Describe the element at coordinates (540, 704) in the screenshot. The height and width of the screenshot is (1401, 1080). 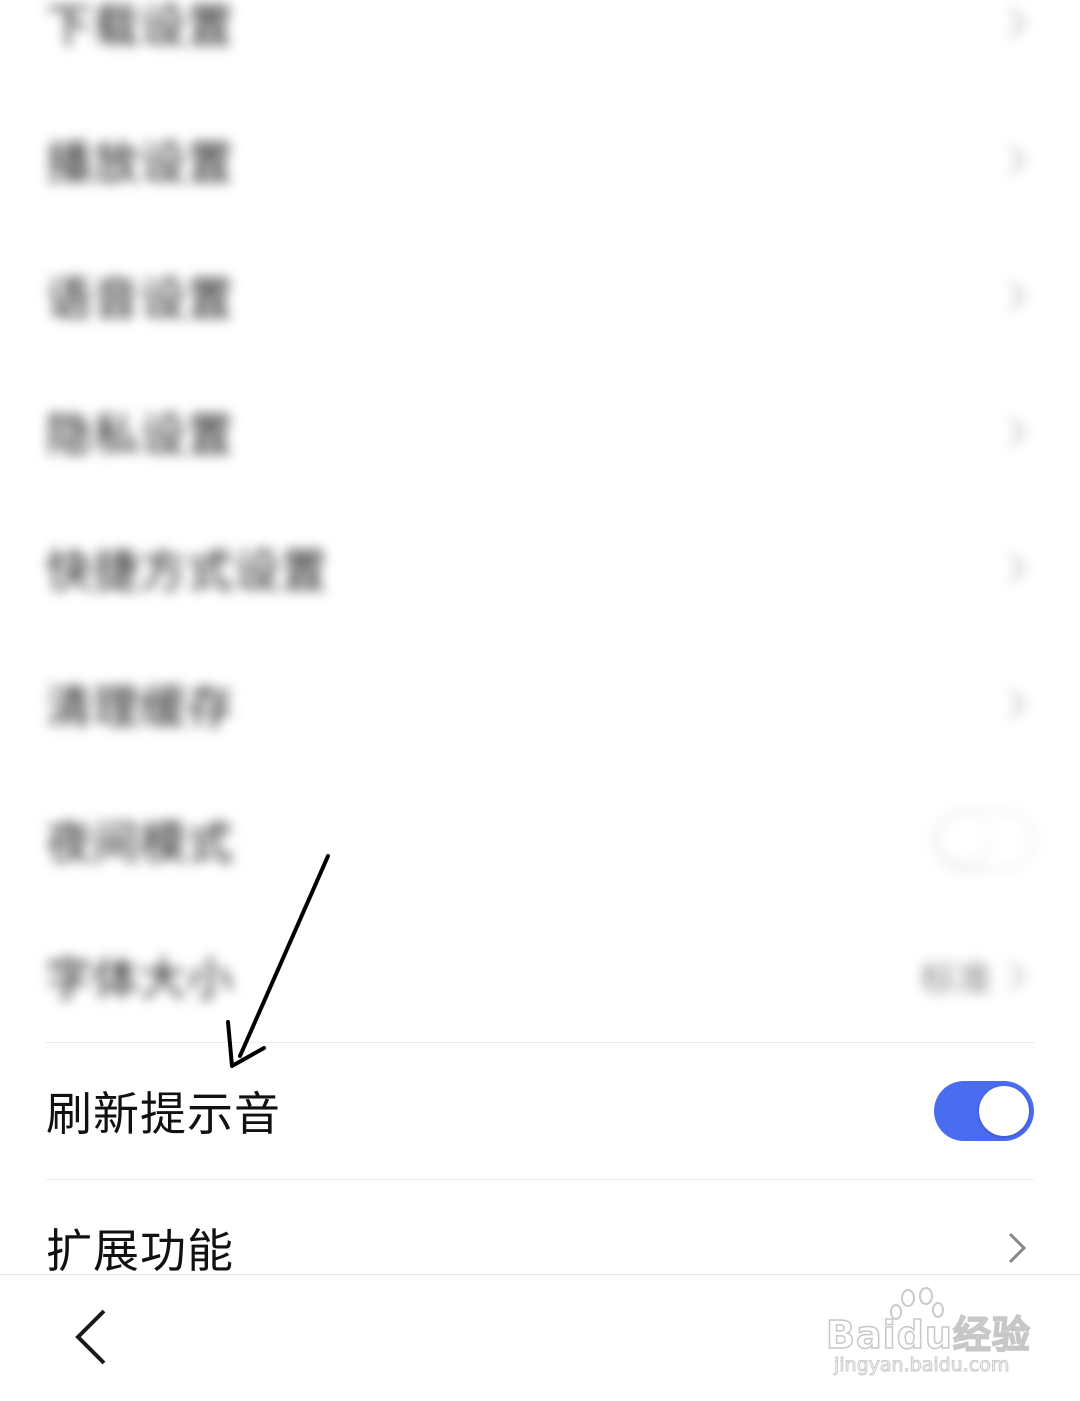
I see `settings-item-clear-cache: 清理缓存` at that location.